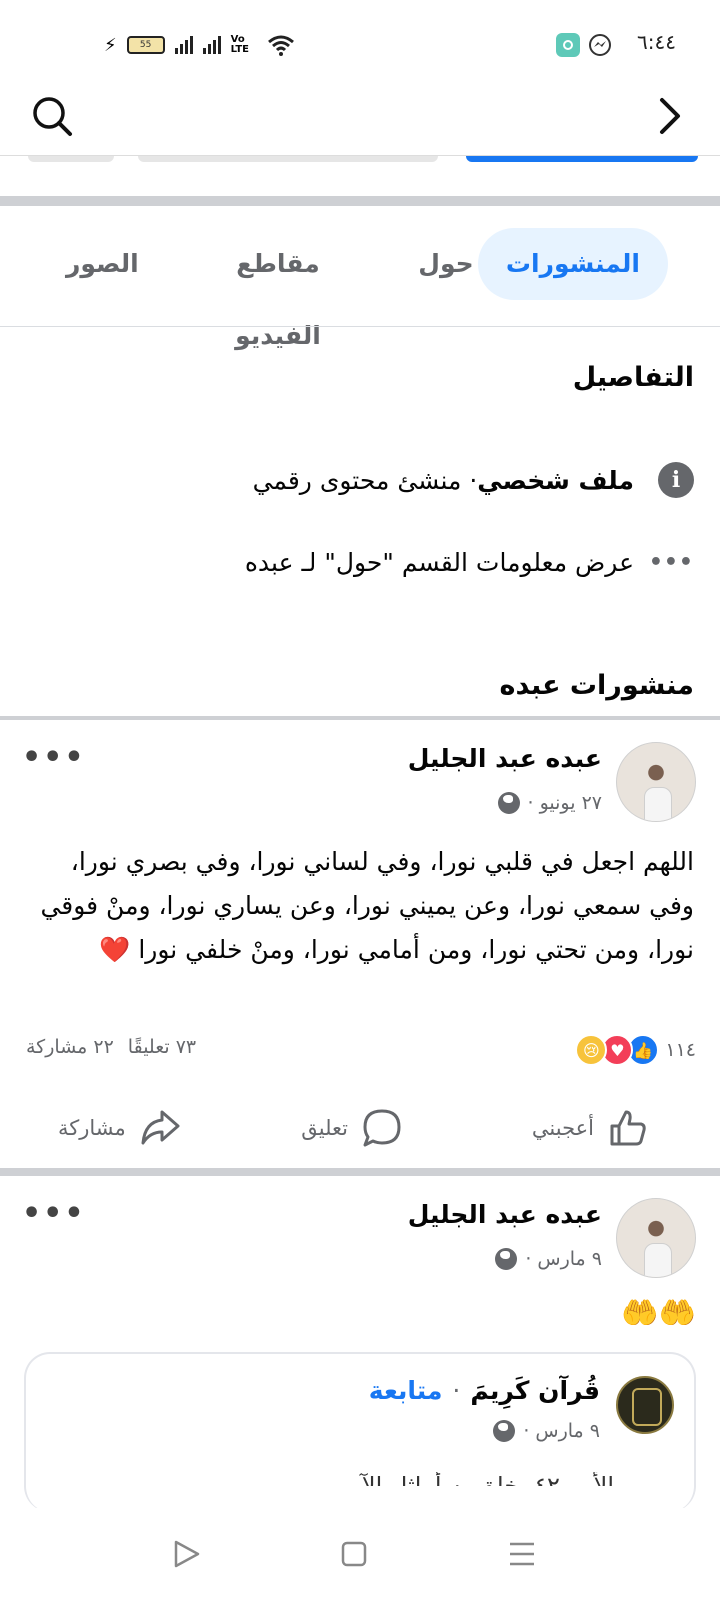  I want to click on comment-label: تعليق, so click(324, 1128).